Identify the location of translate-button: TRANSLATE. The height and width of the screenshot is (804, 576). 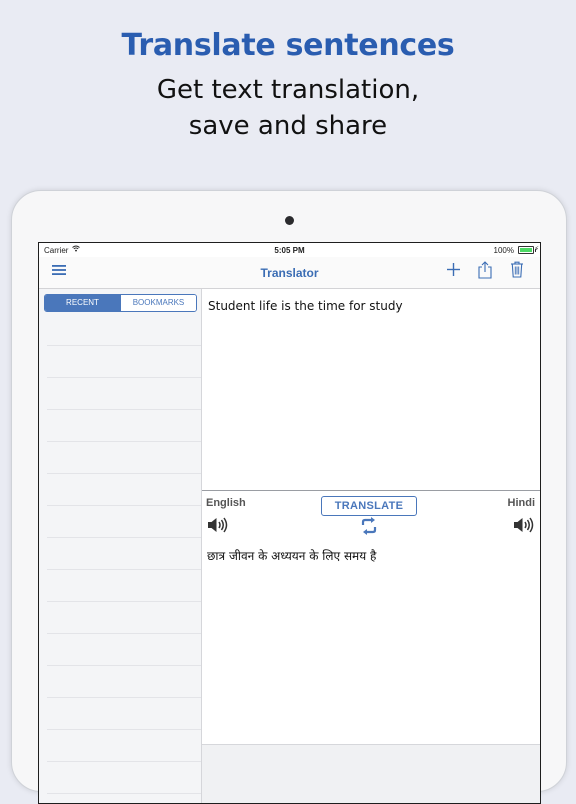
(369, 506).